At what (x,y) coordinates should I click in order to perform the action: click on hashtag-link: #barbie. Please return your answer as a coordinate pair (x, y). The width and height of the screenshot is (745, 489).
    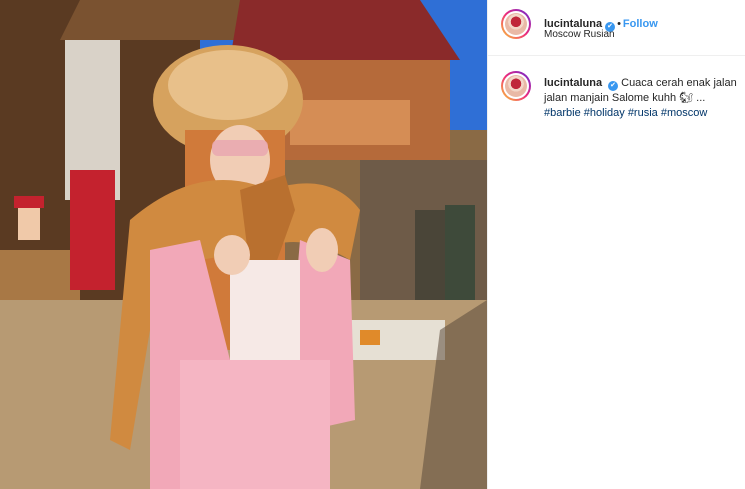
    Looking at the image, I should click on (562, 113).